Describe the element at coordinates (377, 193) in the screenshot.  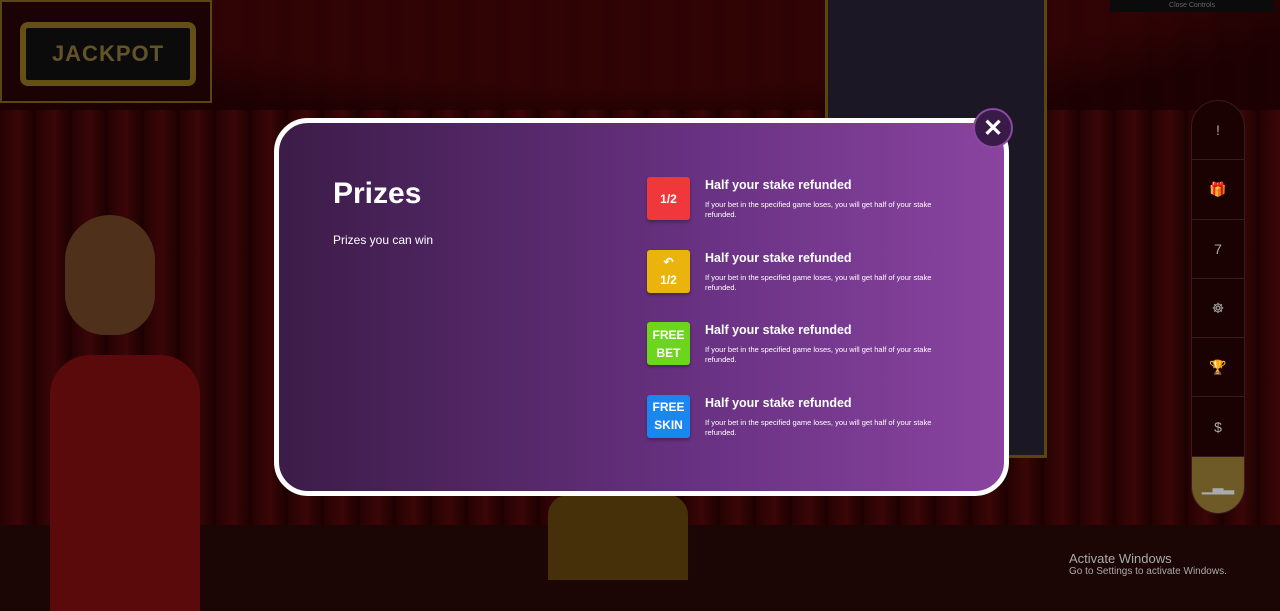
I see `page-title: Prizes` at that location.